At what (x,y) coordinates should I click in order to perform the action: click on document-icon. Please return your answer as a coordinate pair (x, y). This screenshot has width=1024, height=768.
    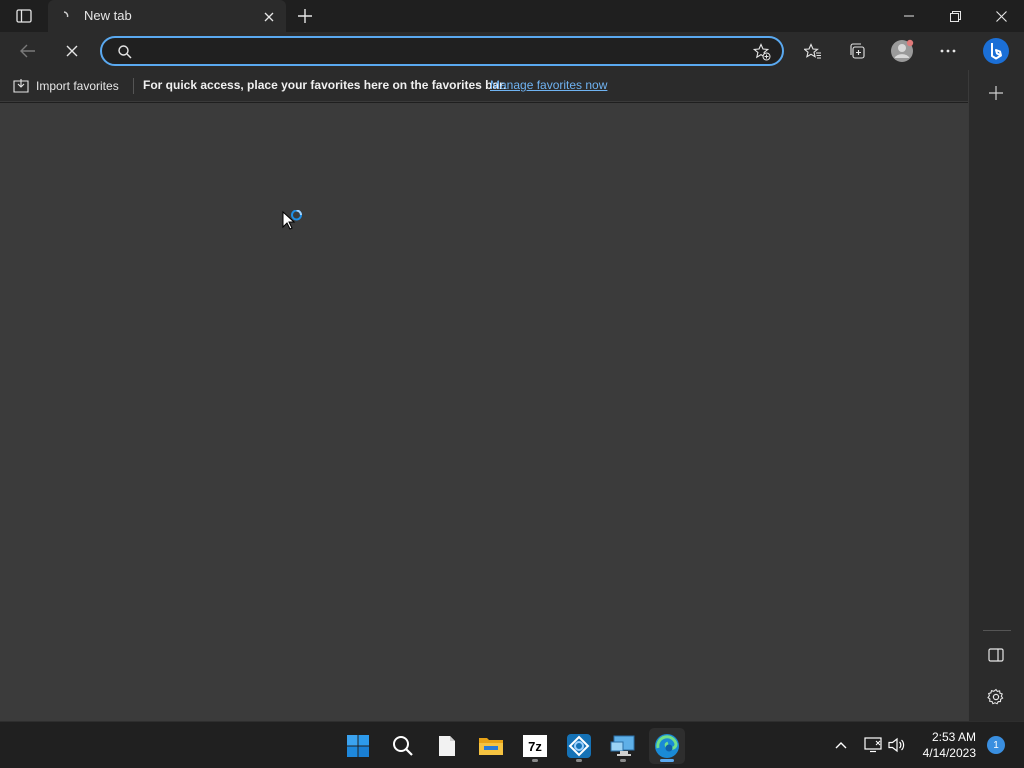
    Looking at the image, I should click on (447, 746).